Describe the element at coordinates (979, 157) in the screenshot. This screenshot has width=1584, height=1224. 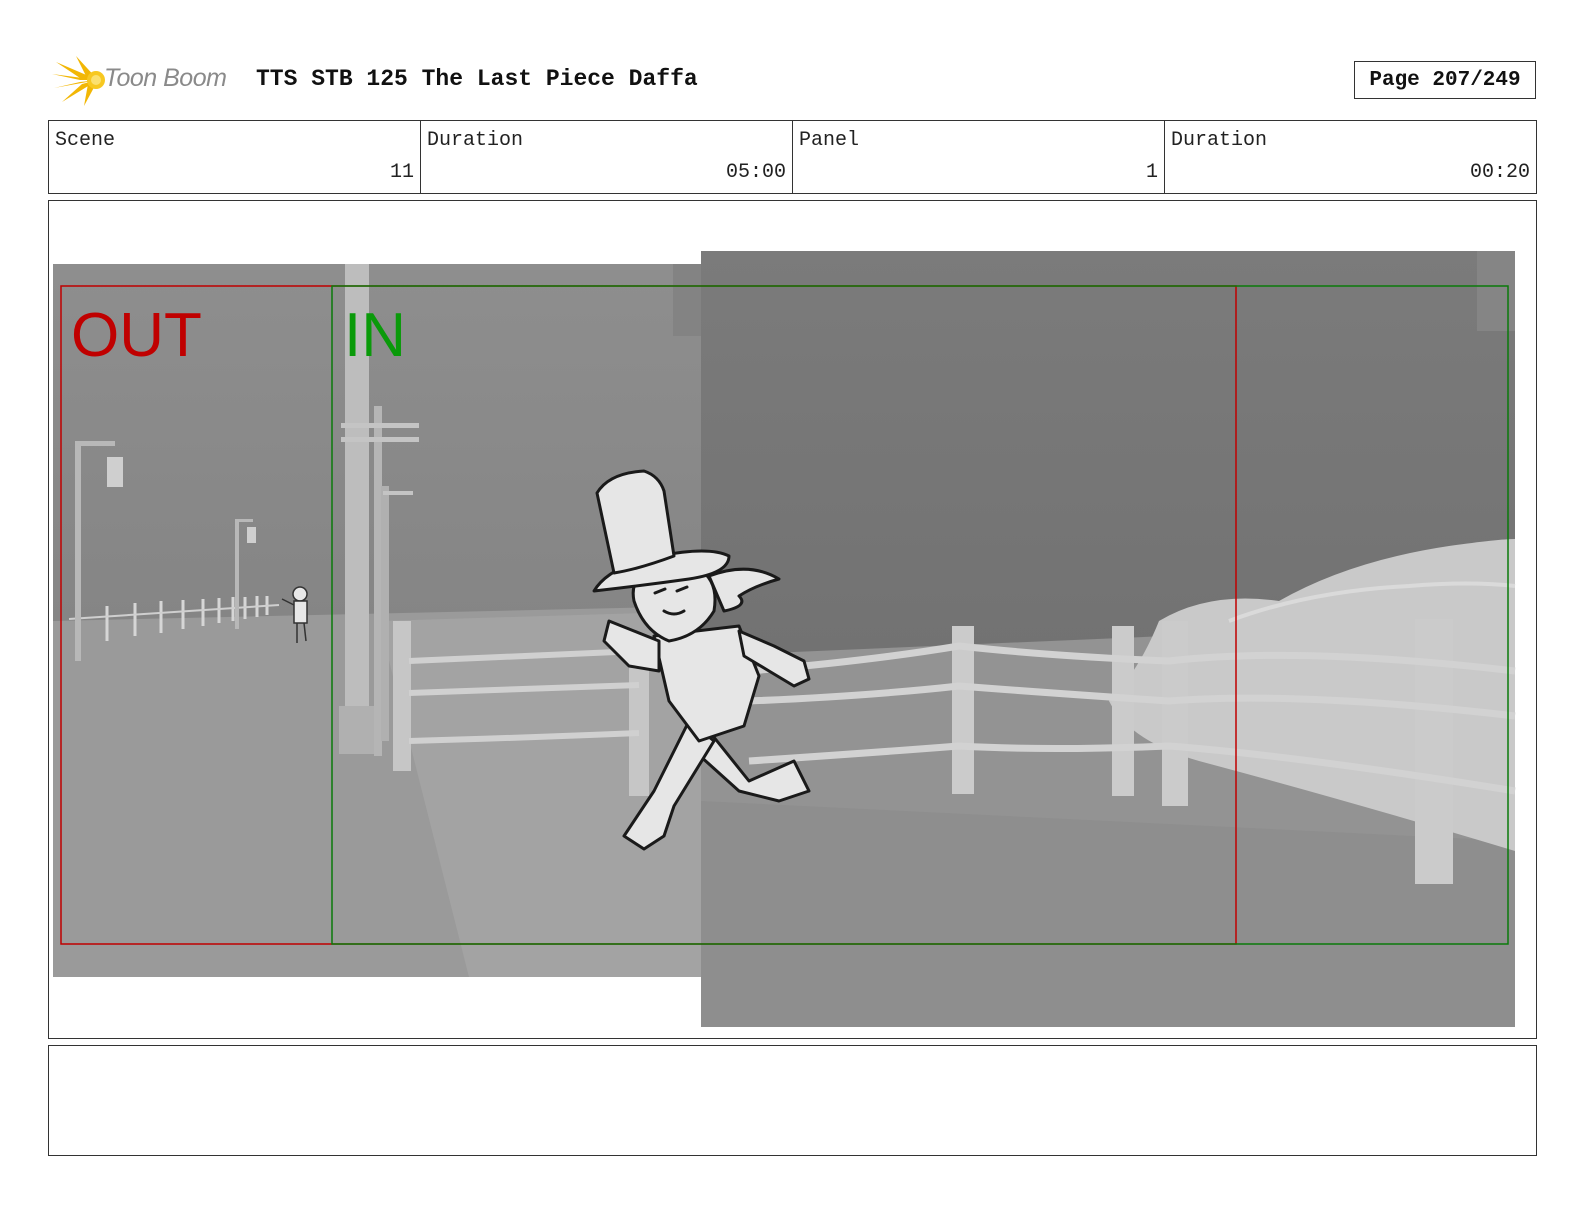
I see `panel-cell: Panel 1` at that location.